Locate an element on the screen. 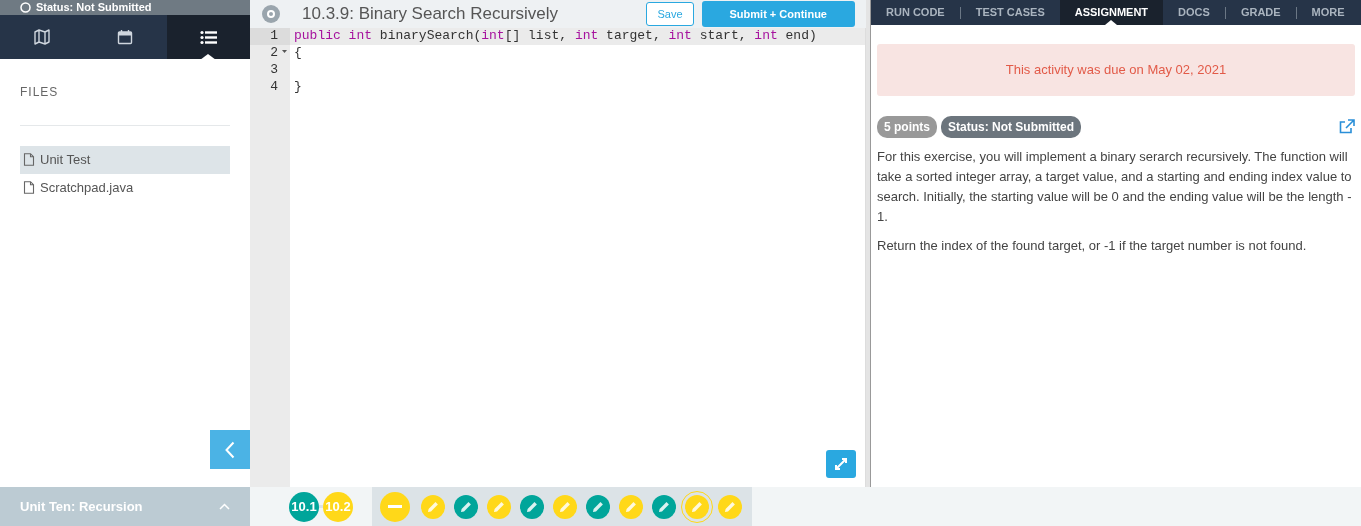 Image resolution: width=1361 pixels, height=526 pixels. panel-tab: MORE is located at coordinates (1328, 12).